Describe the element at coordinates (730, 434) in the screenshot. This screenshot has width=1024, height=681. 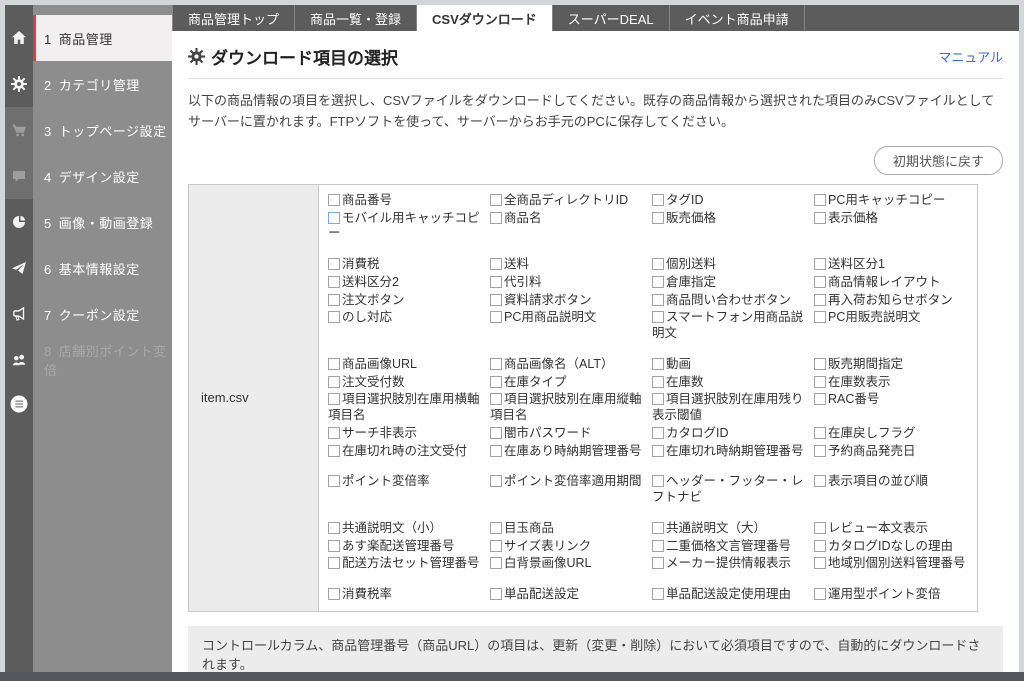
I see `csv-item-checkbox: カタログID` at that location.